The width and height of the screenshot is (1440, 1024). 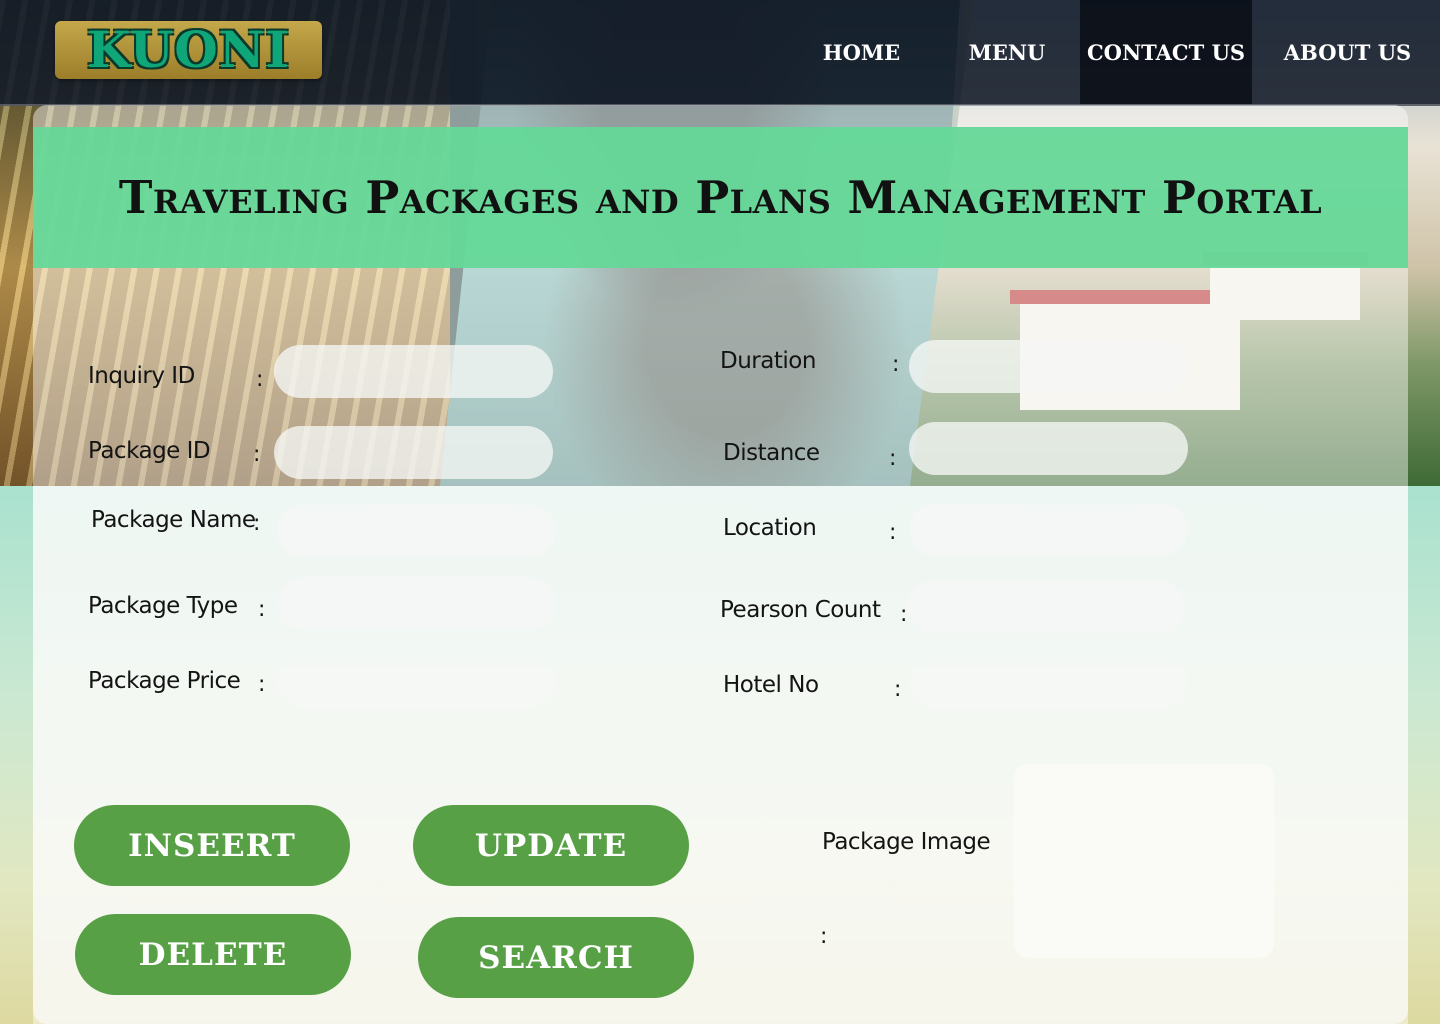 I want to click on package-id-colon: :, so click(x=257, y=454).